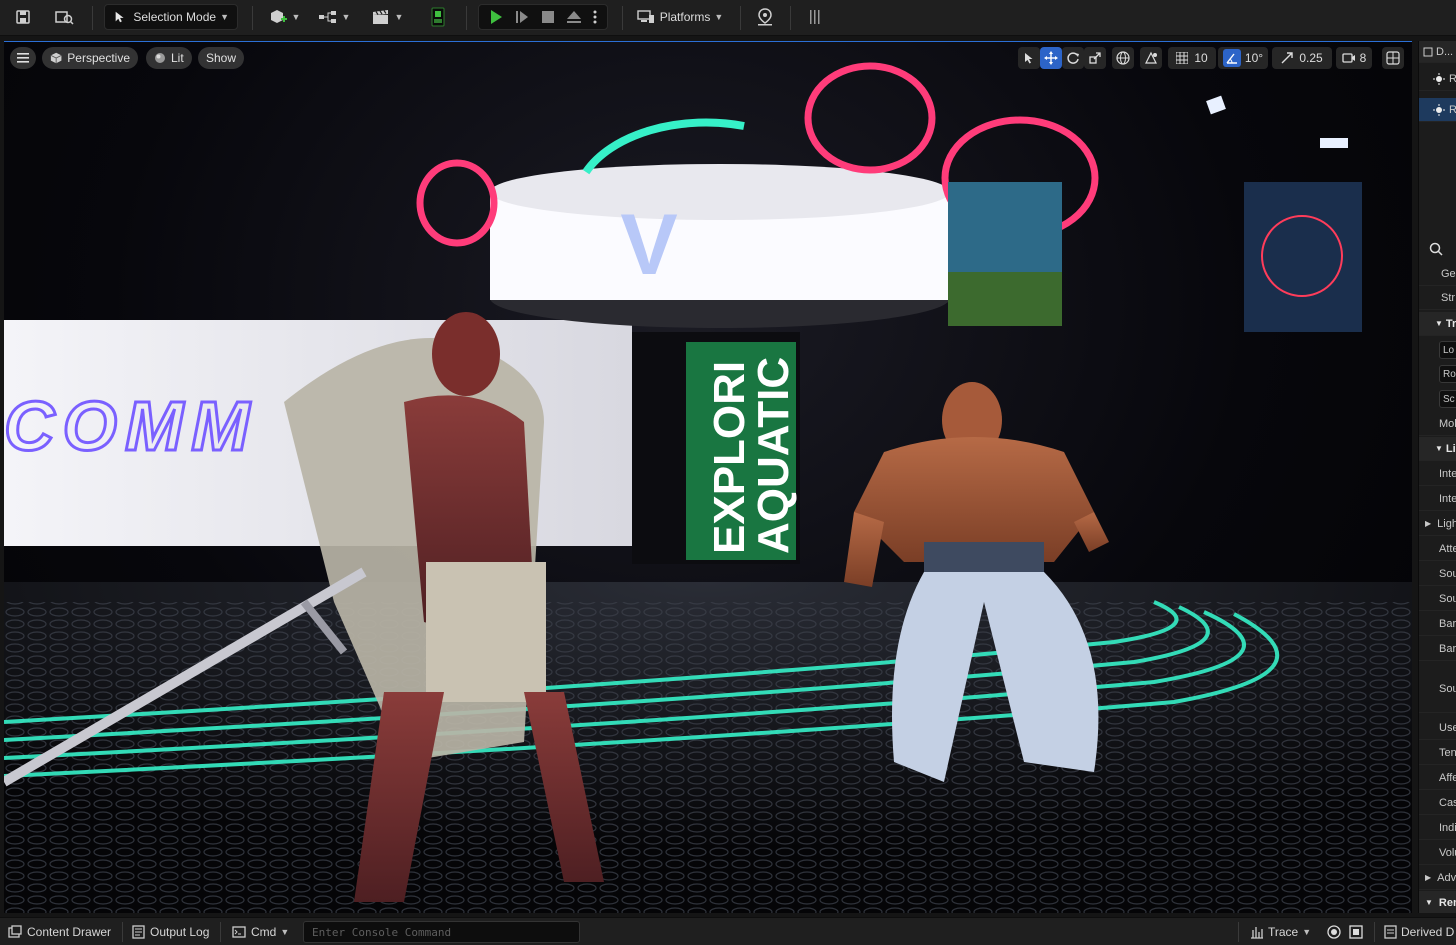  Describe the element at coordinates (729, 457) in the screenshot. I see `svg-text: EXPLORI` at that location.